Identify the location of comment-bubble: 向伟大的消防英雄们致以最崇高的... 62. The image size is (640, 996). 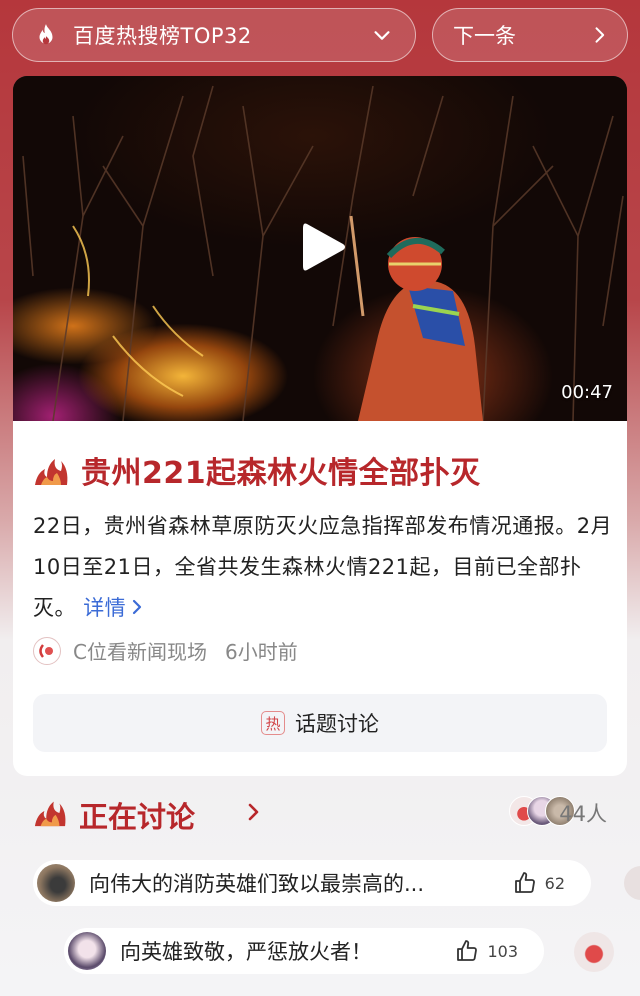
(312, 883).